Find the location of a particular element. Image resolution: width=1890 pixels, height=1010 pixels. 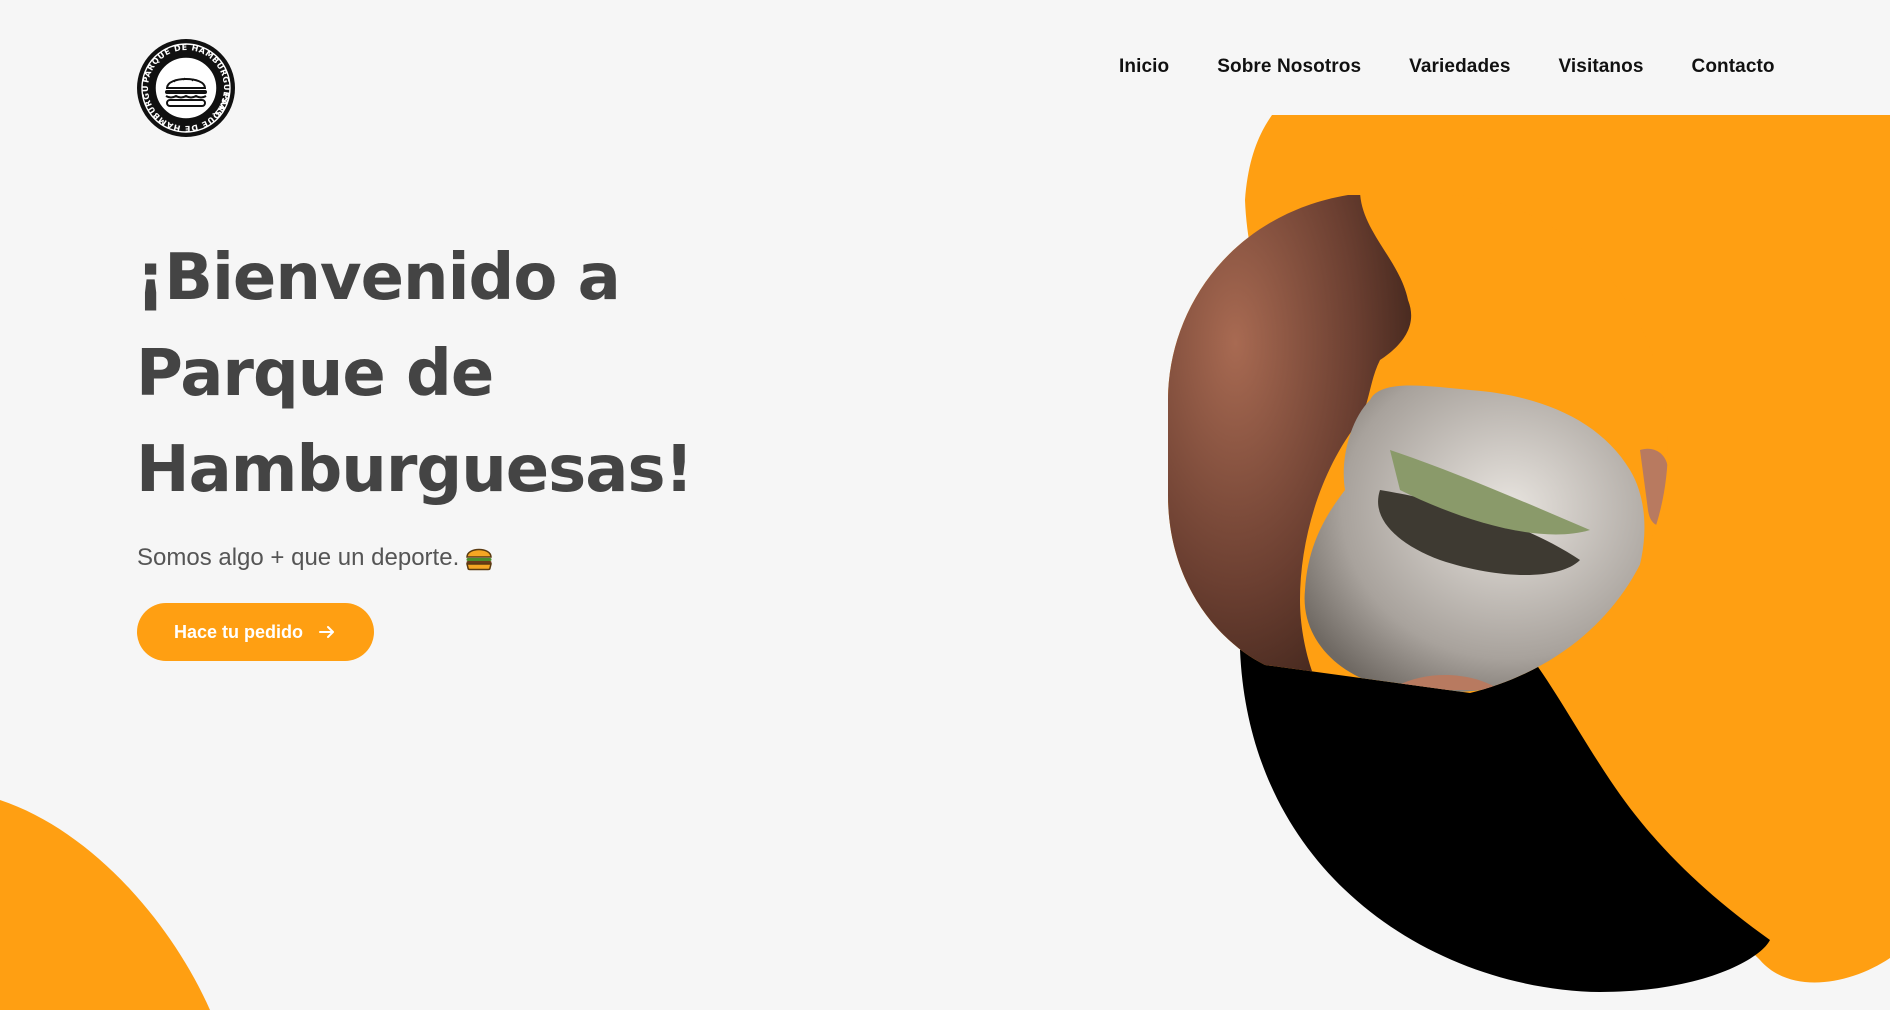

hero-title: ¡Bienvenido a Parque de Hamburguesas! is located at coordinates (415, 374).